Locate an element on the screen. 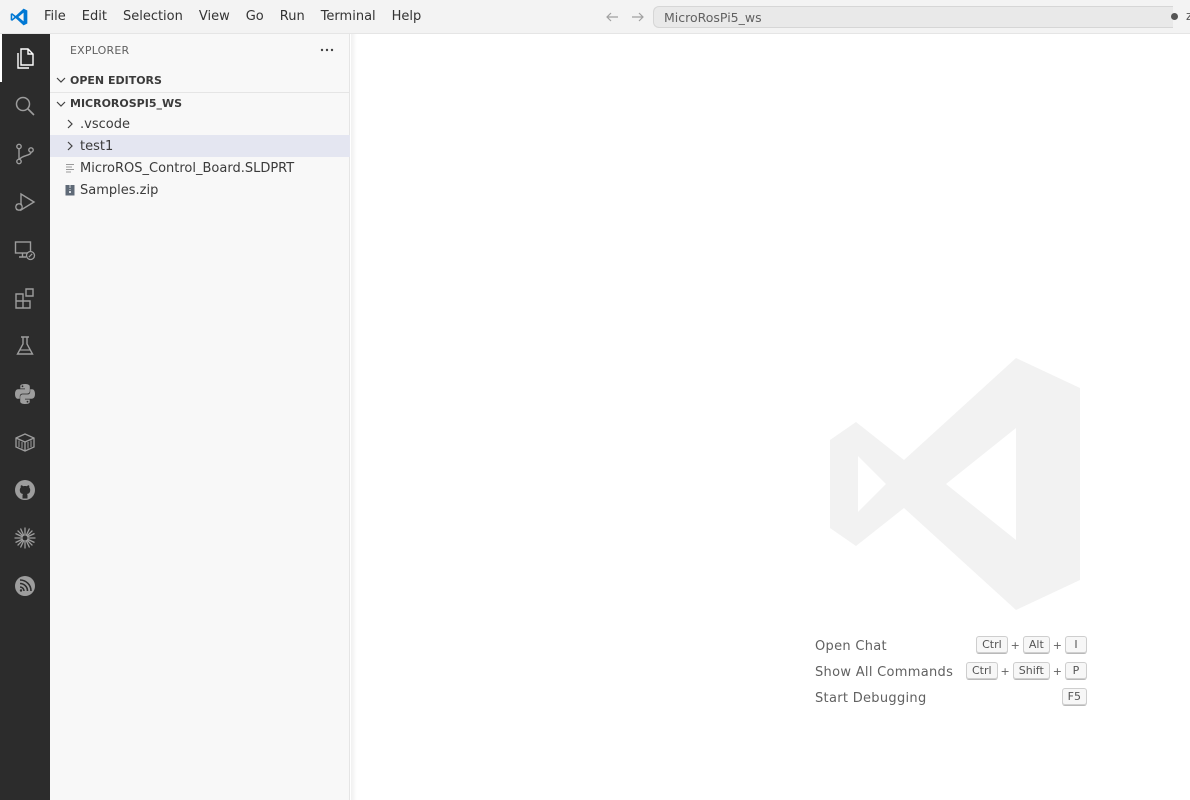 The width and height of the screenshot is (1190, 800). editor-divider-shadow is located at coordinates (354, 417).